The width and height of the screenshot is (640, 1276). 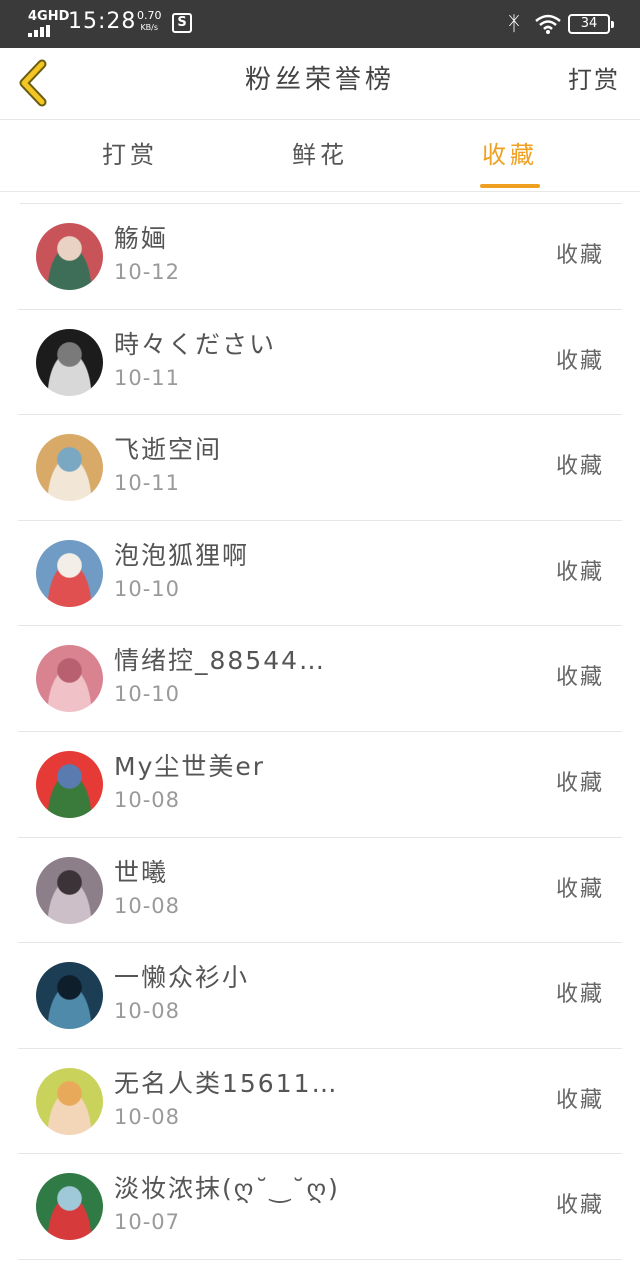 What do you see at coordinates (49, 16) in the screenshot?
I see `network-type: 4GHD` at bounding box center [49, 16].